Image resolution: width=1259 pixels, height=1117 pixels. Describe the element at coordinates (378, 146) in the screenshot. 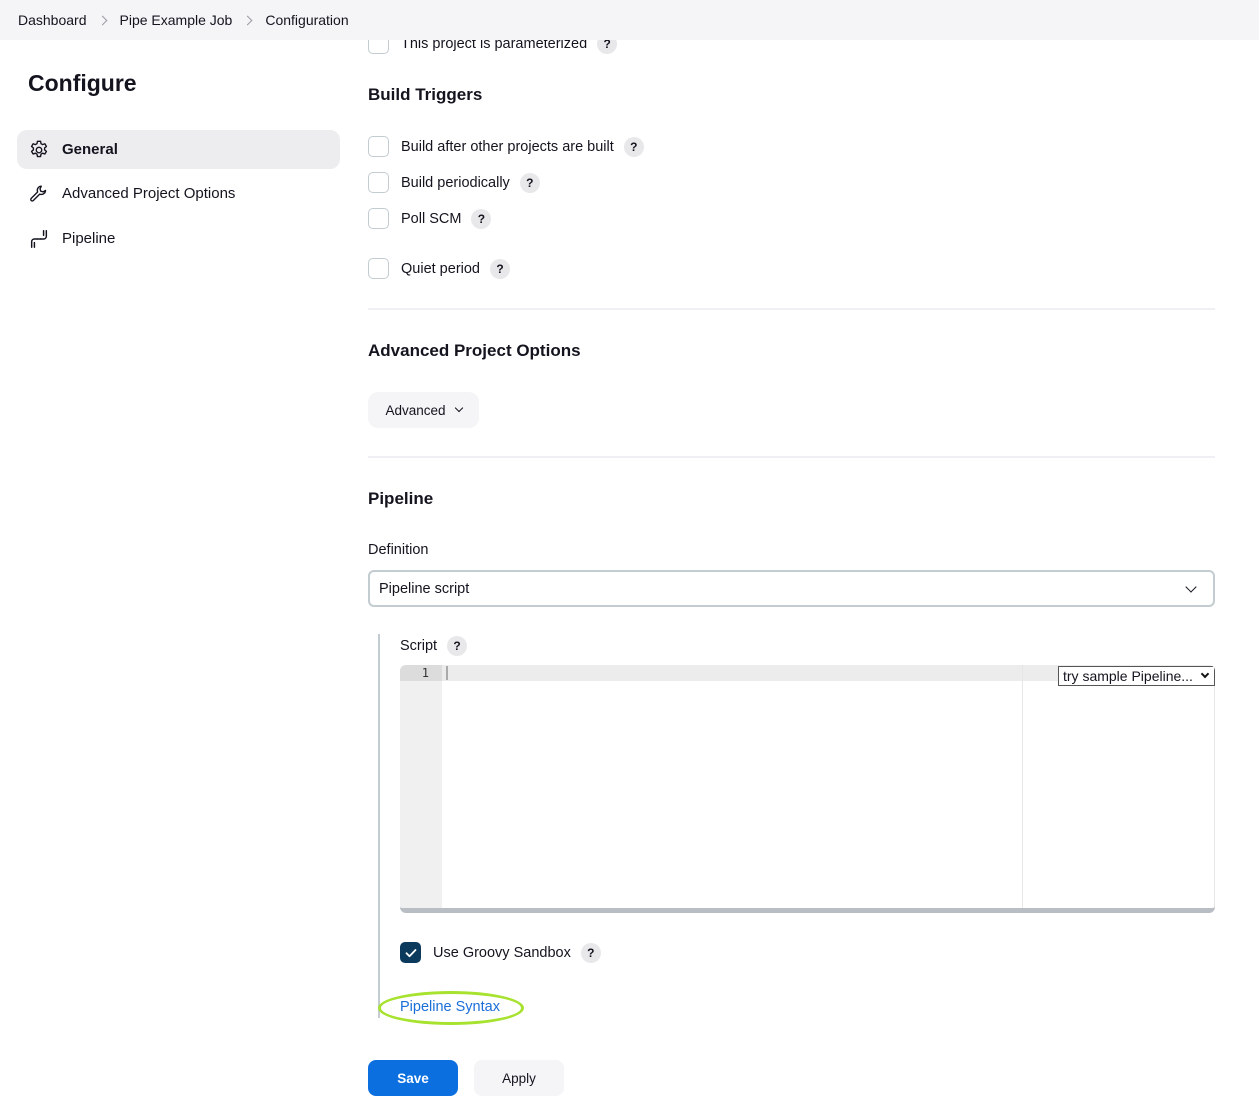

I see `build-after-other-projects-checkbox` at that location.